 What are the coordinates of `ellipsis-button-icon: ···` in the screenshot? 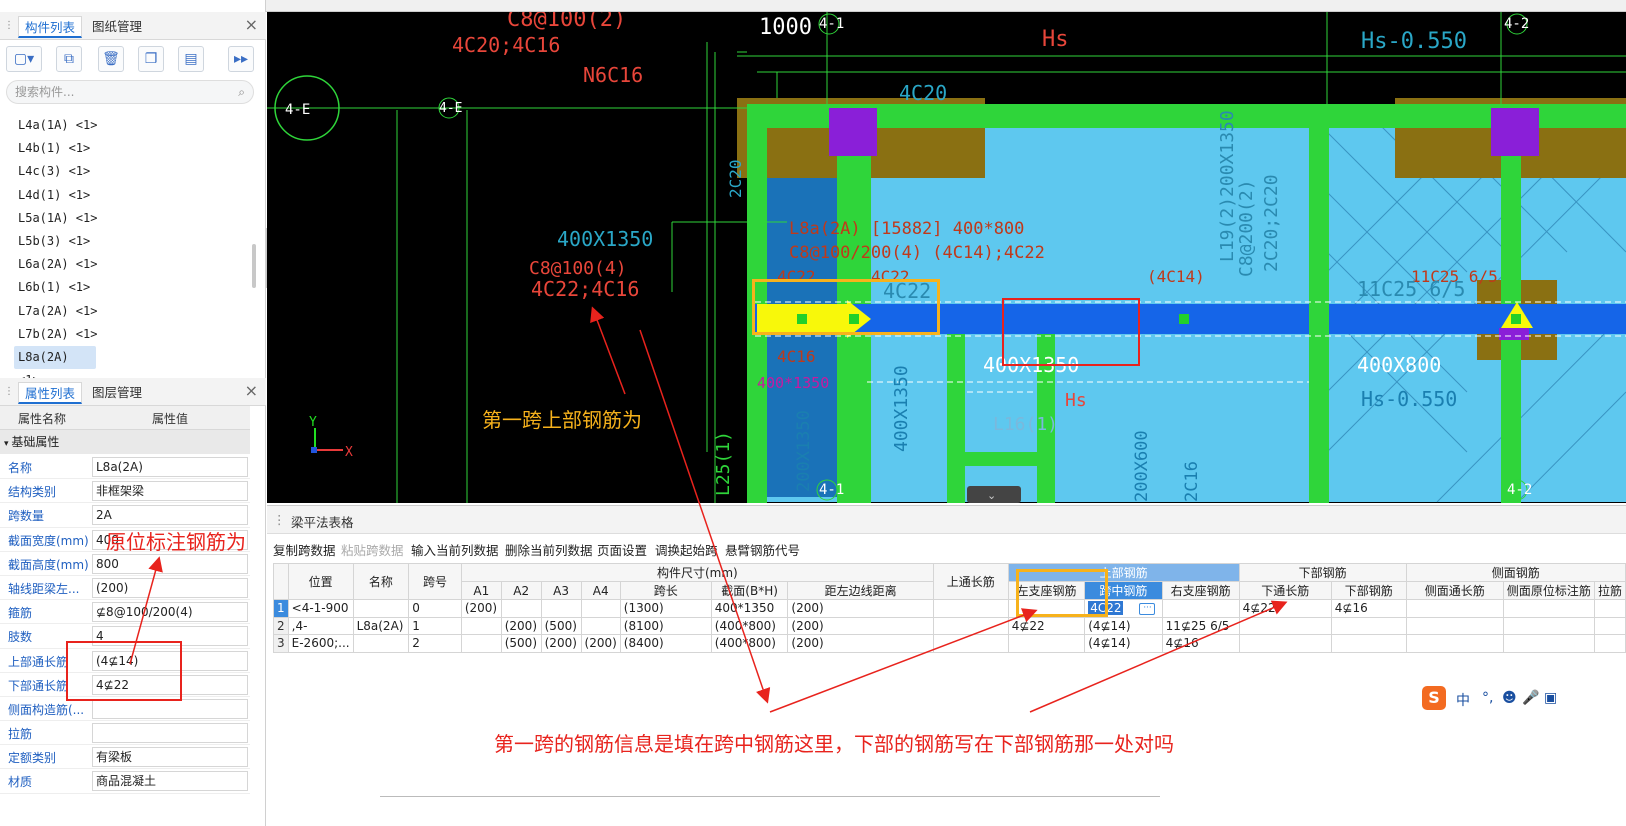 It's located at (1147, 608).